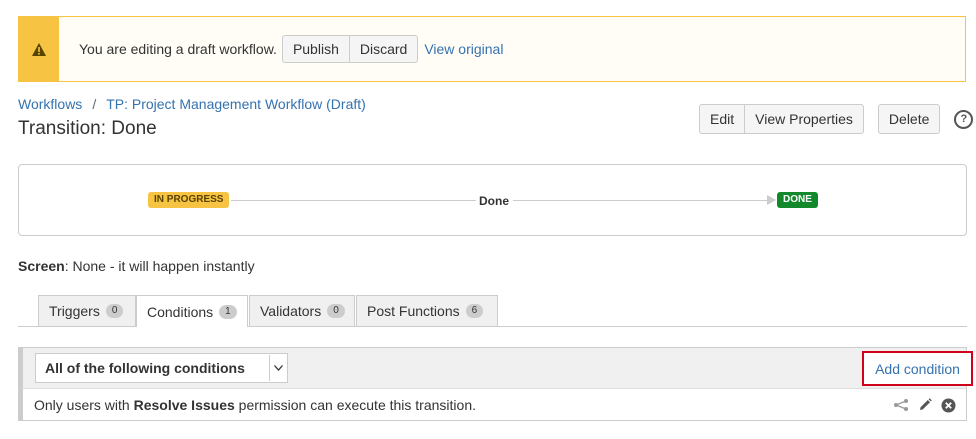  What do you see at coordinates (384, 49) in the screenshot?
I see `discard-button: Discard` at bounding box center [384, 49].